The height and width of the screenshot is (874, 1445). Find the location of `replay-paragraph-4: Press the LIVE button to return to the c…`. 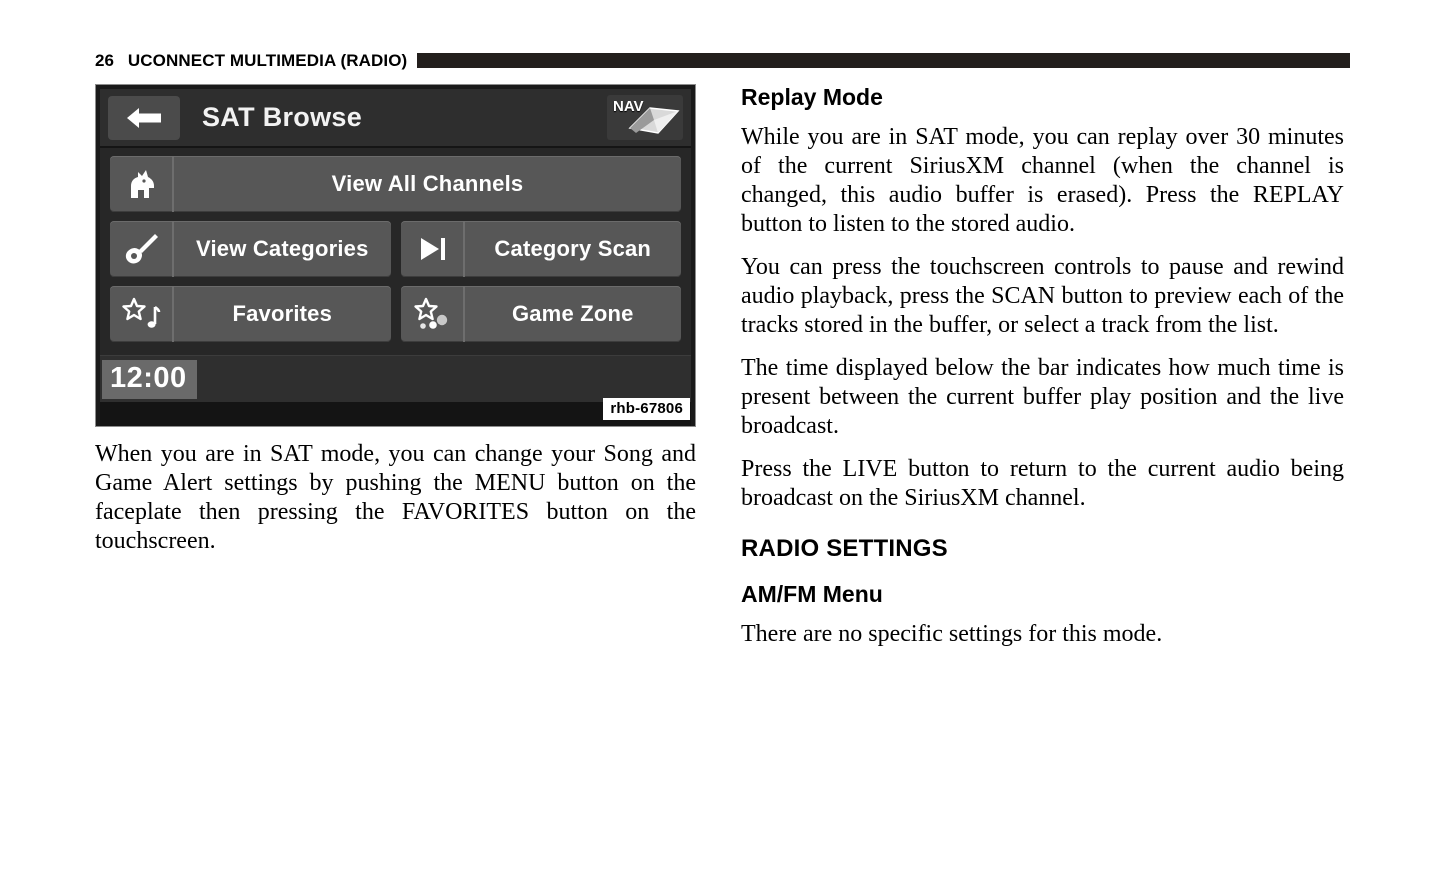

replay-paragraph-4: Press the LIVE button to return to the c… is located at coordinates (1042, 484).